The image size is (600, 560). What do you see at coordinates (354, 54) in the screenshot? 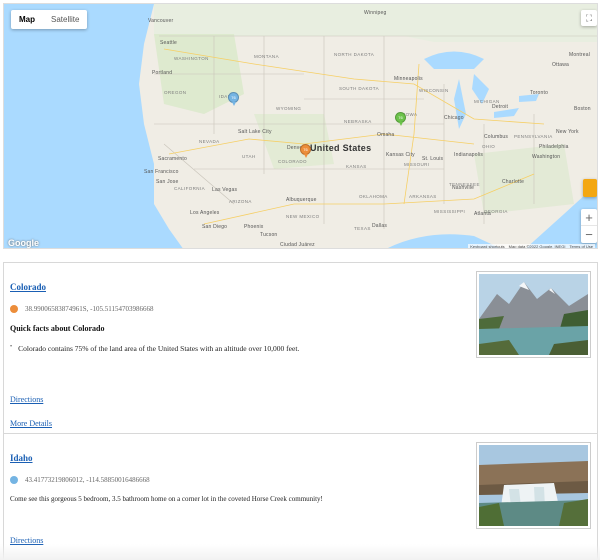
I see `state-label: NORTH DAKOTA` at bounding box center [354, 54].